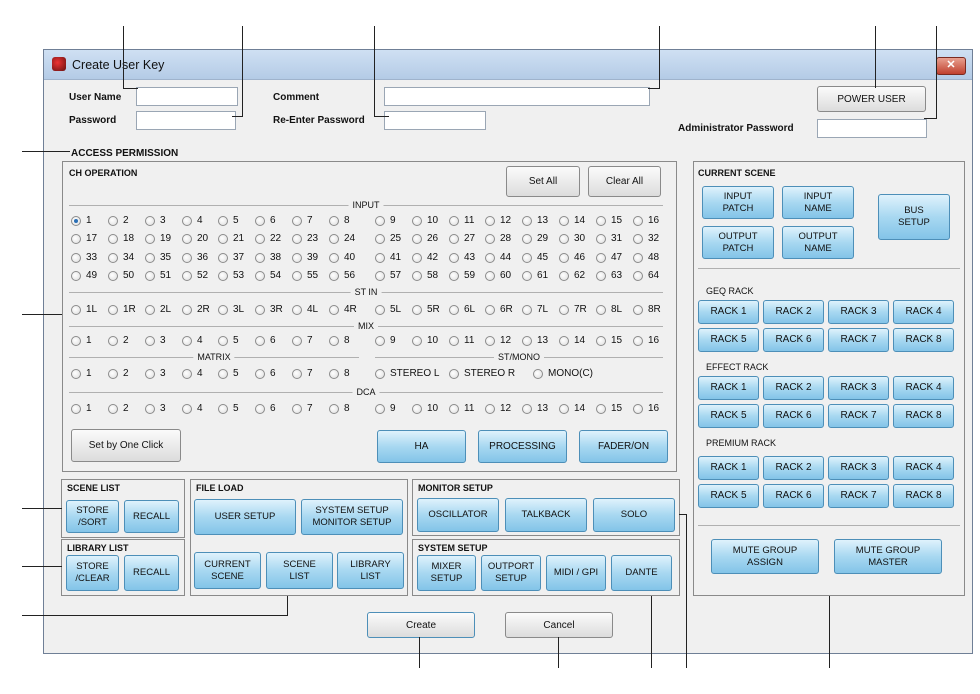 The width and height of the screenshot is (980, 694). What do you see at coordinates (624, 181) in the screenshot?
I see `clear-all-button: Clear All` at bounding box center [624, 181].